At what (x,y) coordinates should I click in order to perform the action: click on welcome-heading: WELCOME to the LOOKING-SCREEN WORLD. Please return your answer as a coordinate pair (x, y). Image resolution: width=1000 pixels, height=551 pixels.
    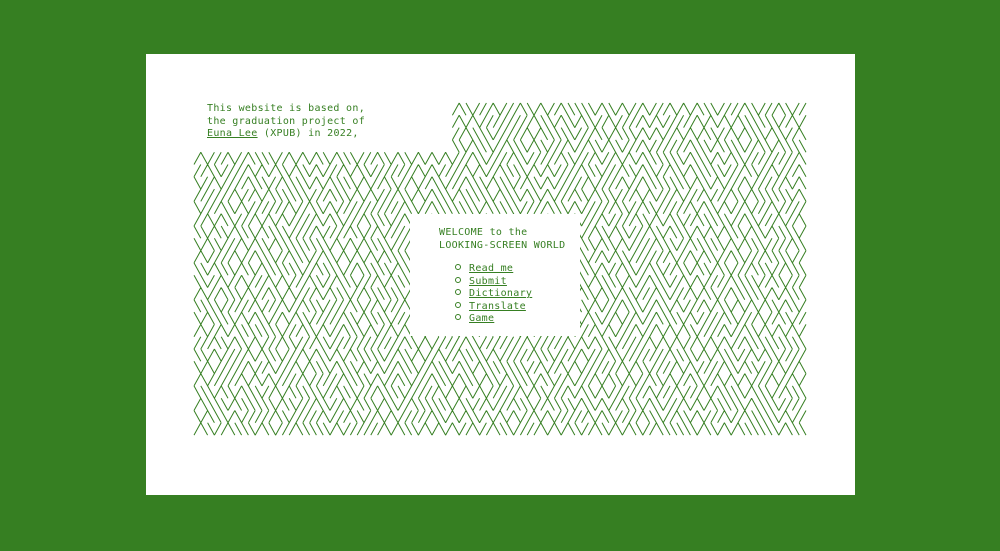
    Looking at the image, I should click on (502, 239).